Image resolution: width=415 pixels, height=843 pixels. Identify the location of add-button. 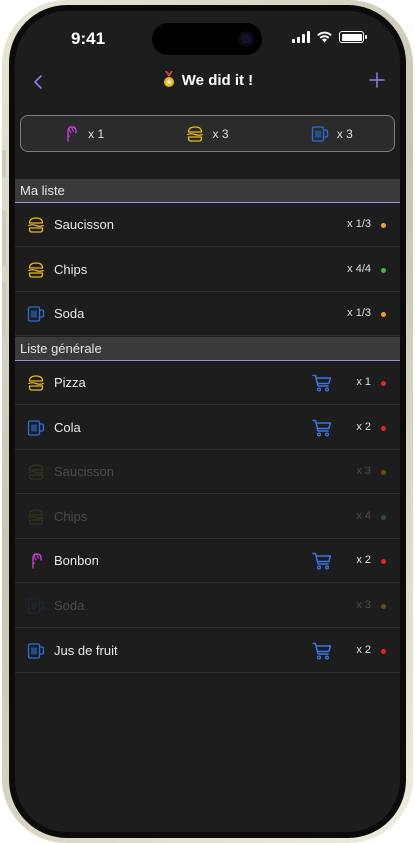
(377, 80).